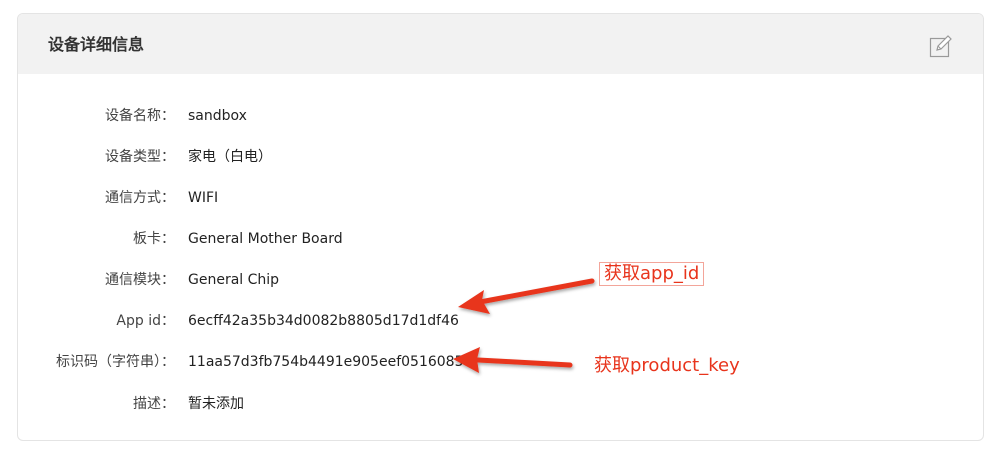 This screenshot has width=984, height=460. I want to click on annotation-product-key: 获取product_key, so click(667, 365).